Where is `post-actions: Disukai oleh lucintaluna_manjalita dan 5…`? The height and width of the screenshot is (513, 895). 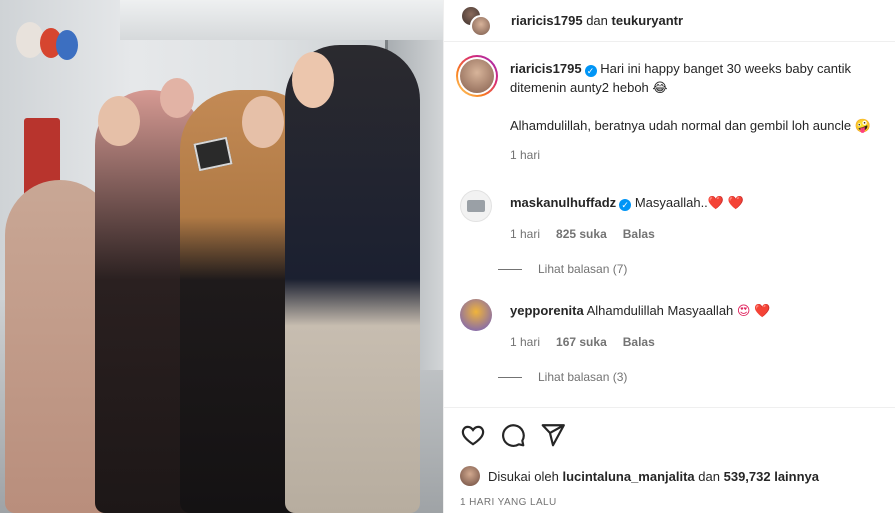
post-actions: Disukai oleh lucintaluna_manjalita dan 5… is located at coordinates (669, 460).